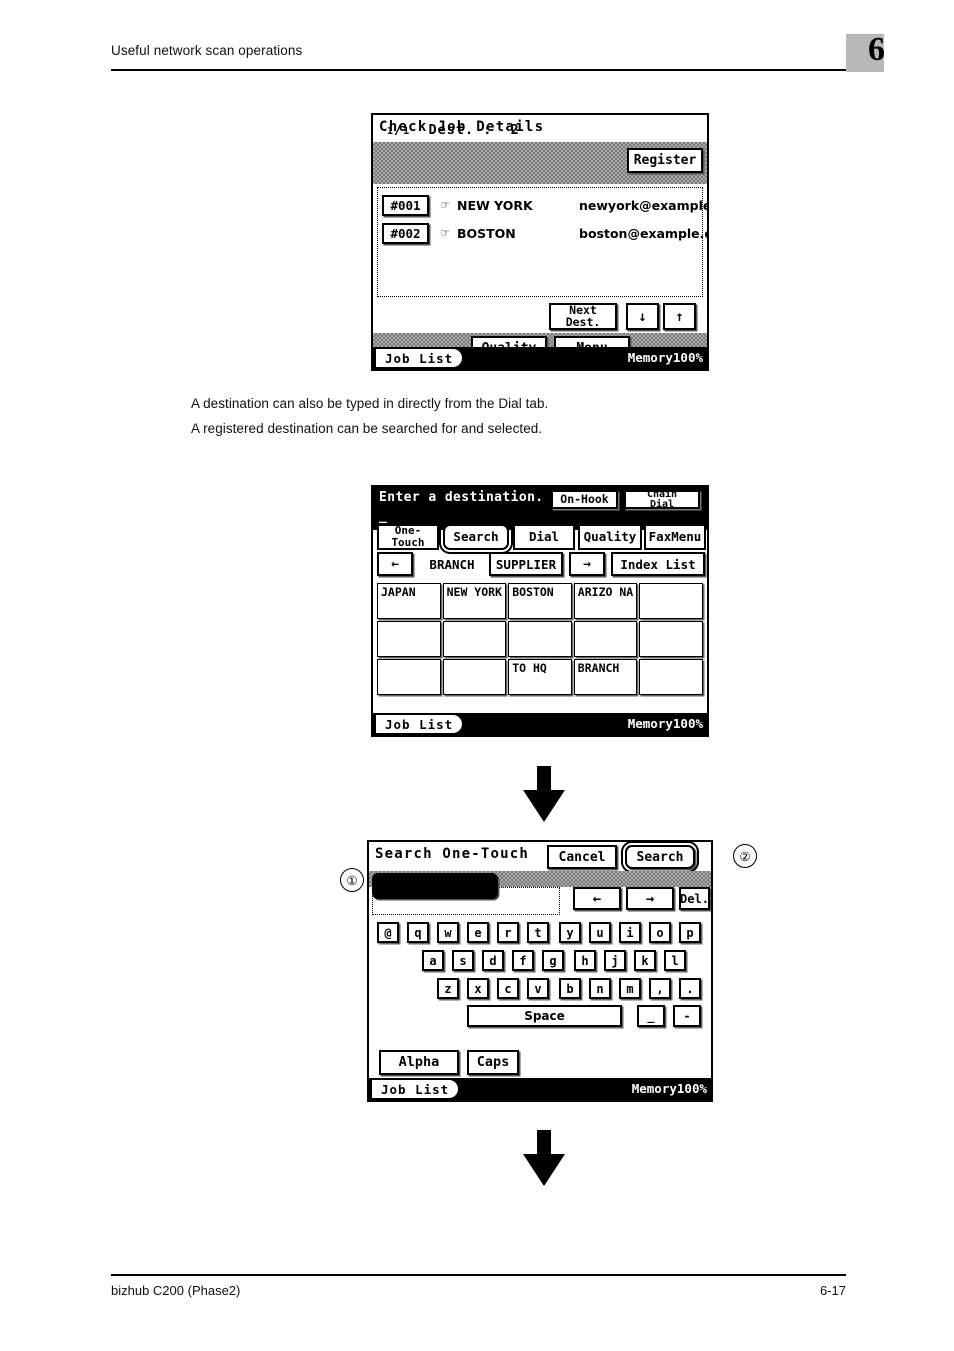 This screenshot has width=954, height=1351. I want to click on tab-search: Search, so click(476, 537).